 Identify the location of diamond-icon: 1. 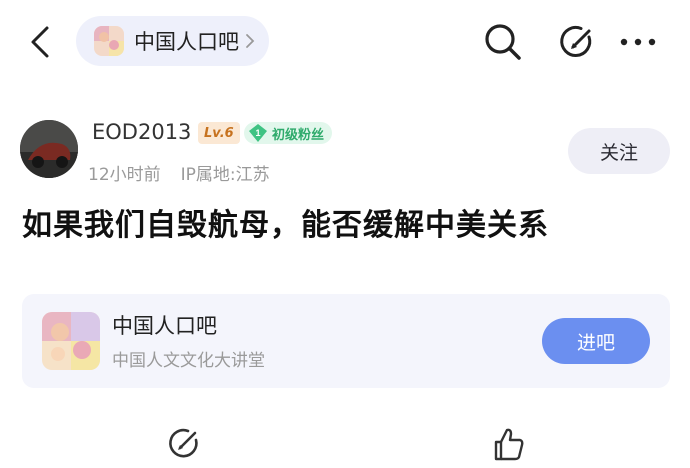
(258, 133).